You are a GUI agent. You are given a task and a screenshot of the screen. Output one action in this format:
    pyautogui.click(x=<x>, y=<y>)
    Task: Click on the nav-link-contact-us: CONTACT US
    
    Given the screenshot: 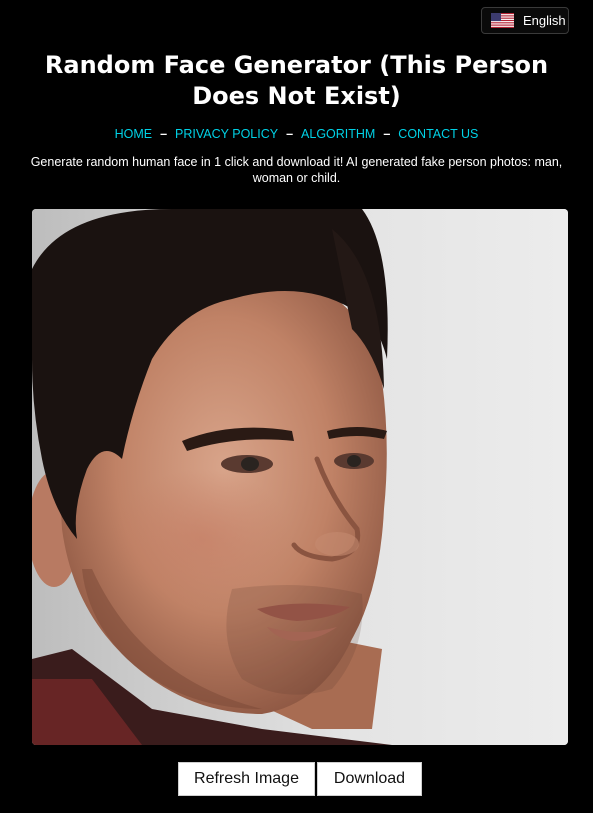 What is the action you would take?
    pyautogui.click(x=438, y=134)
    